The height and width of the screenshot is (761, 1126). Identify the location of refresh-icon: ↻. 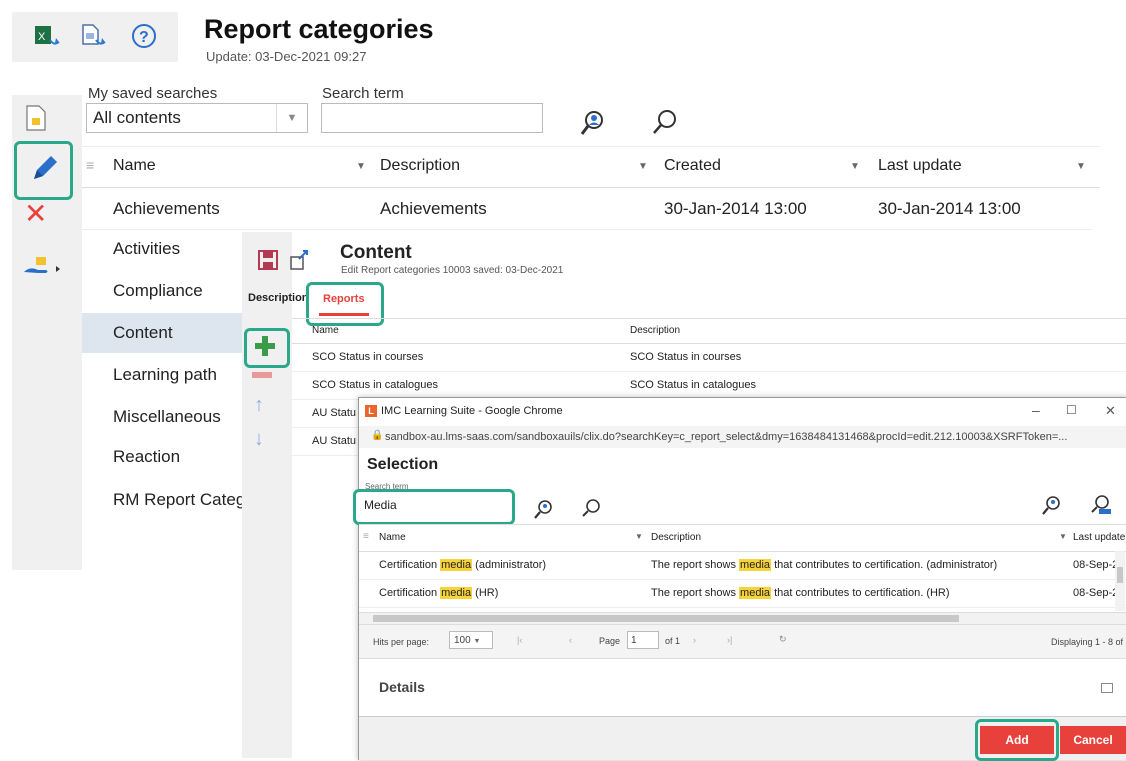
(783, 639).